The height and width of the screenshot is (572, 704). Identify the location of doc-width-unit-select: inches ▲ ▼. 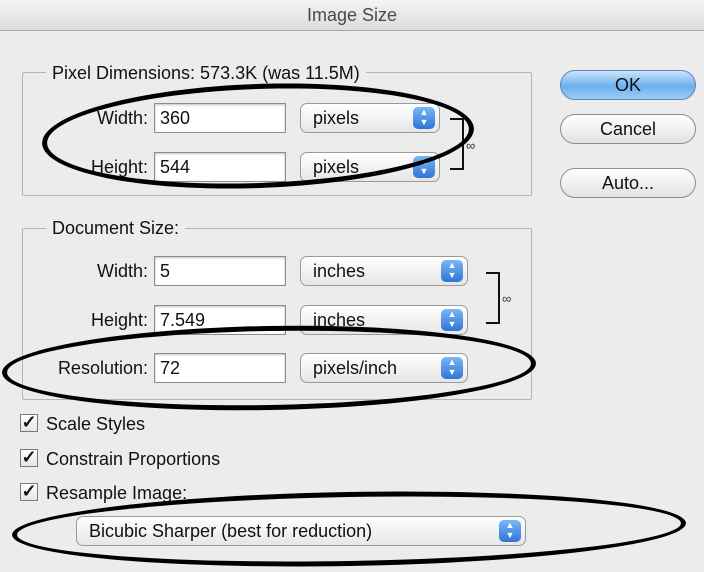
(384, 271).